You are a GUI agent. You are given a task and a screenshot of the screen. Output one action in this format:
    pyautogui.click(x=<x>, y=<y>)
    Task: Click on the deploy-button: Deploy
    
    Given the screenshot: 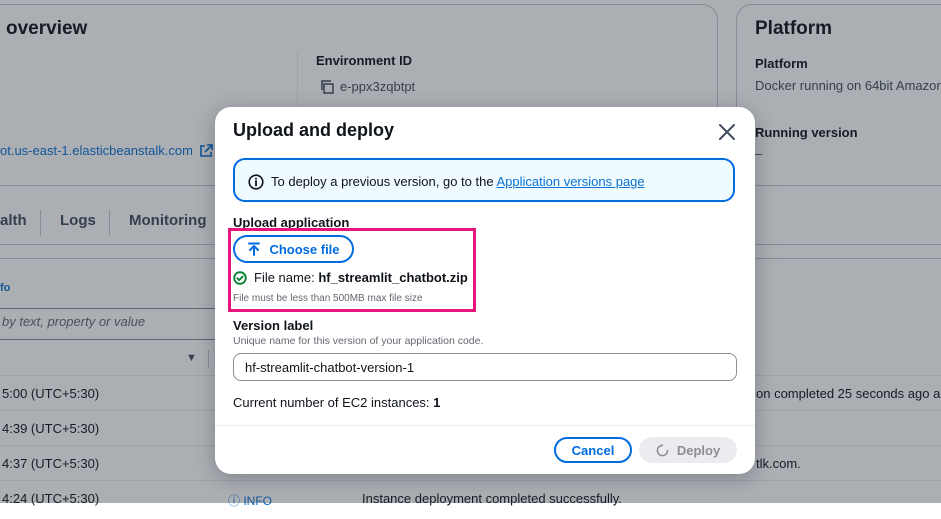 What is the action you would take?
    pyautogui.click(x=688, y=450)
    